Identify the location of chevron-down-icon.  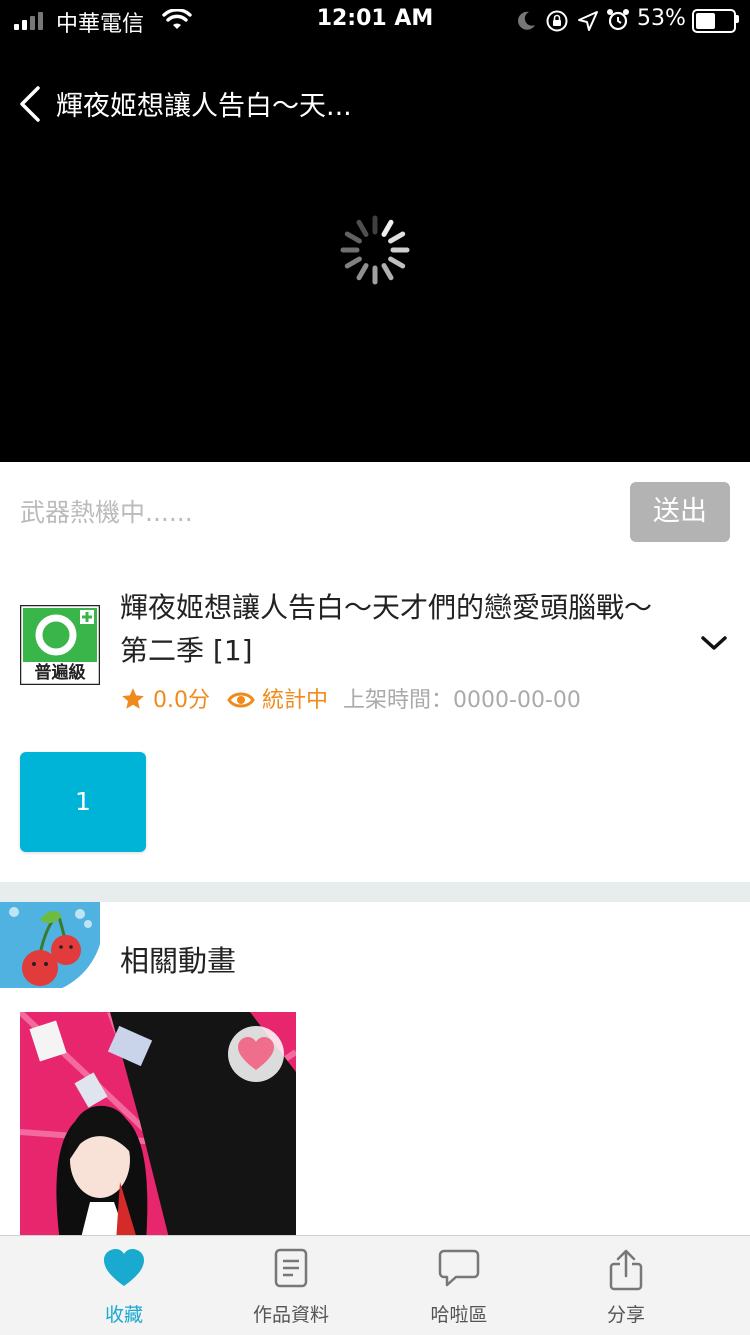
(714, 643).